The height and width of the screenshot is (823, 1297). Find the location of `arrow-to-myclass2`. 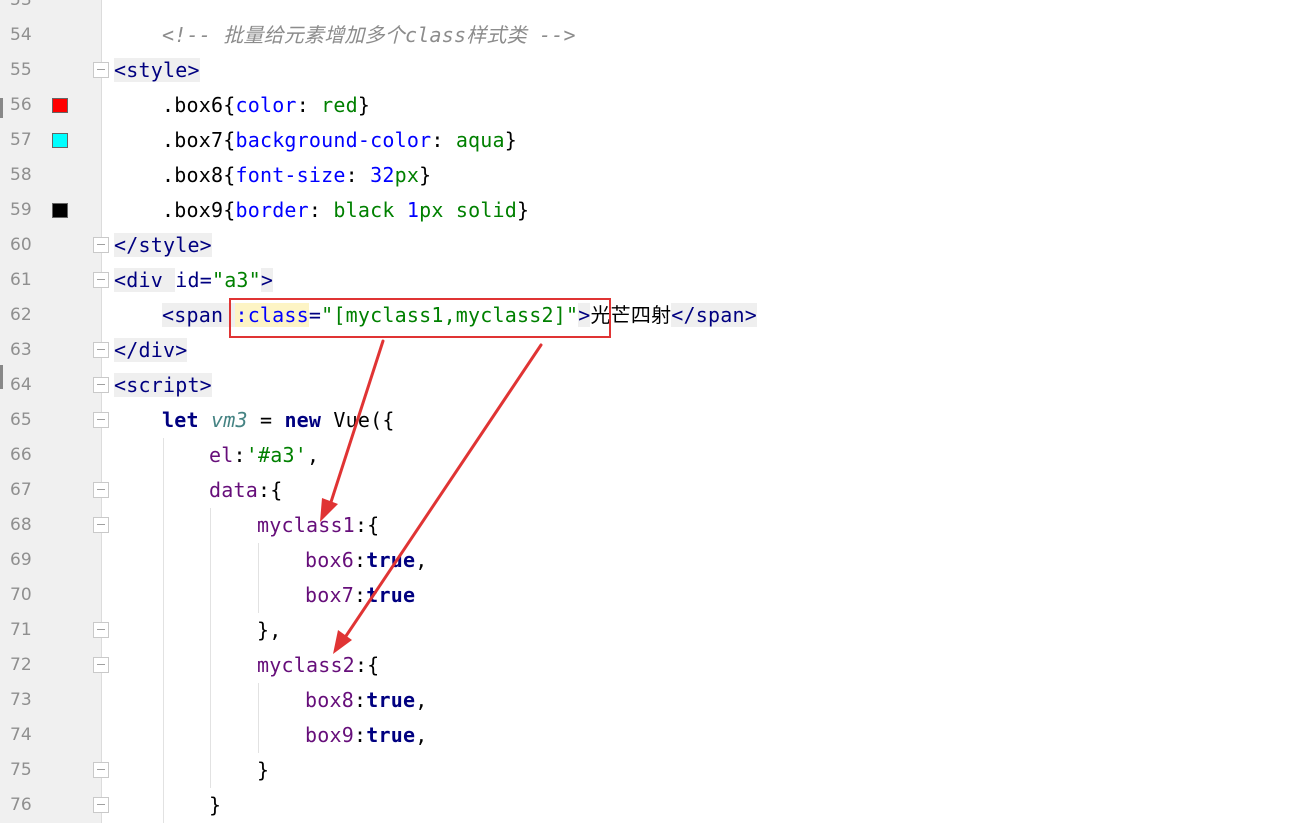

arrow-to-myclass2 is located at coordinates (443, 490).